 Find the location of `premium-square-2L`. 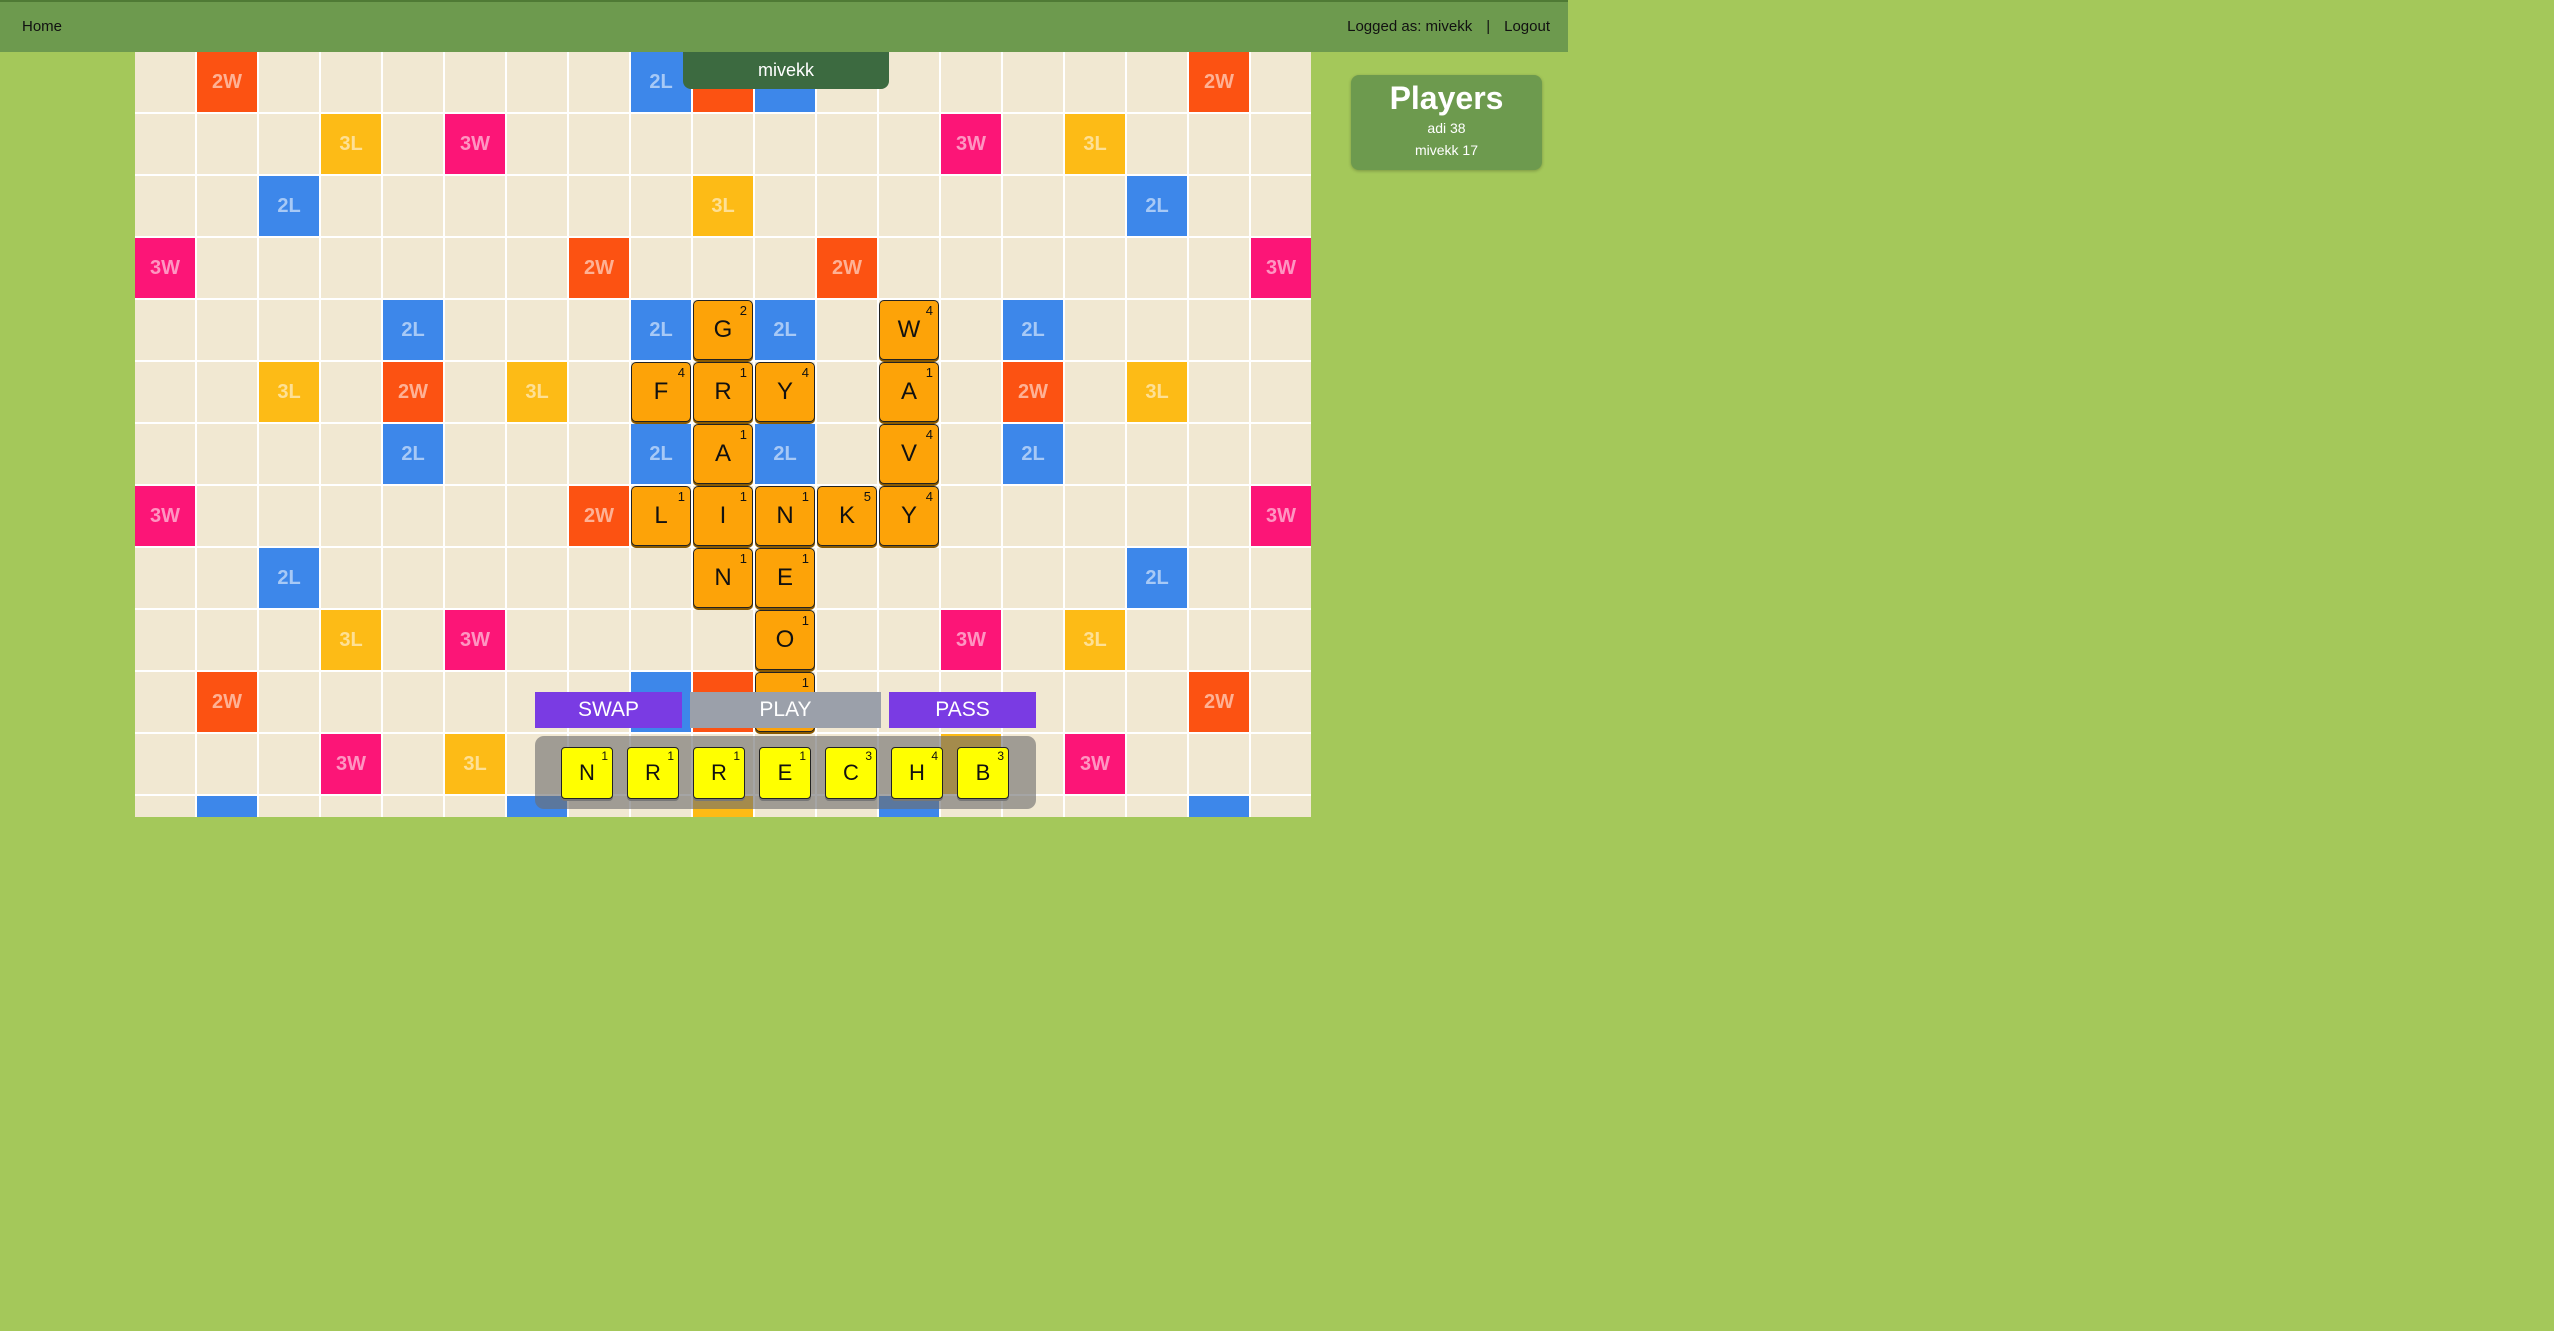

premium-square-2L is located at coordinates (227, 806).